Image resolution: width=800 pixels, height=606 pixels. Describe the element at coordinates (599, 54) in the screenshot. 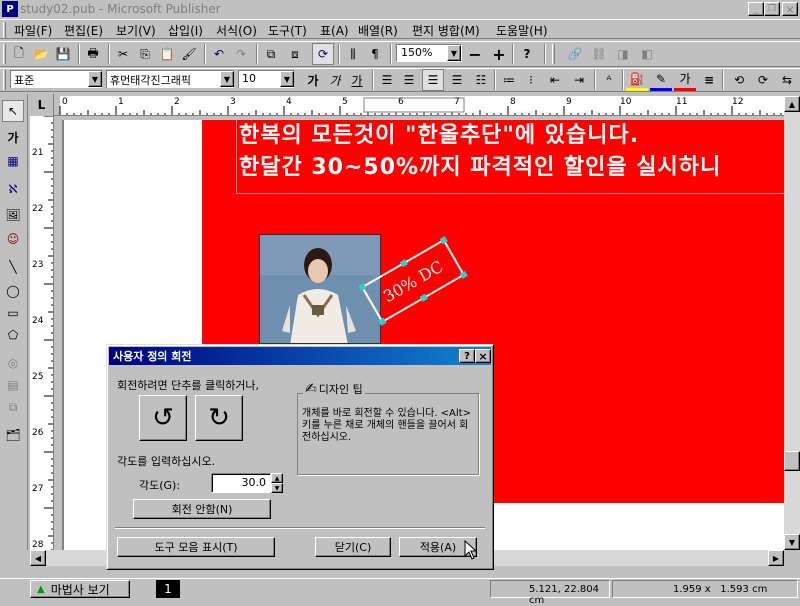

I see `unlink-icon: ⛓` at that location.